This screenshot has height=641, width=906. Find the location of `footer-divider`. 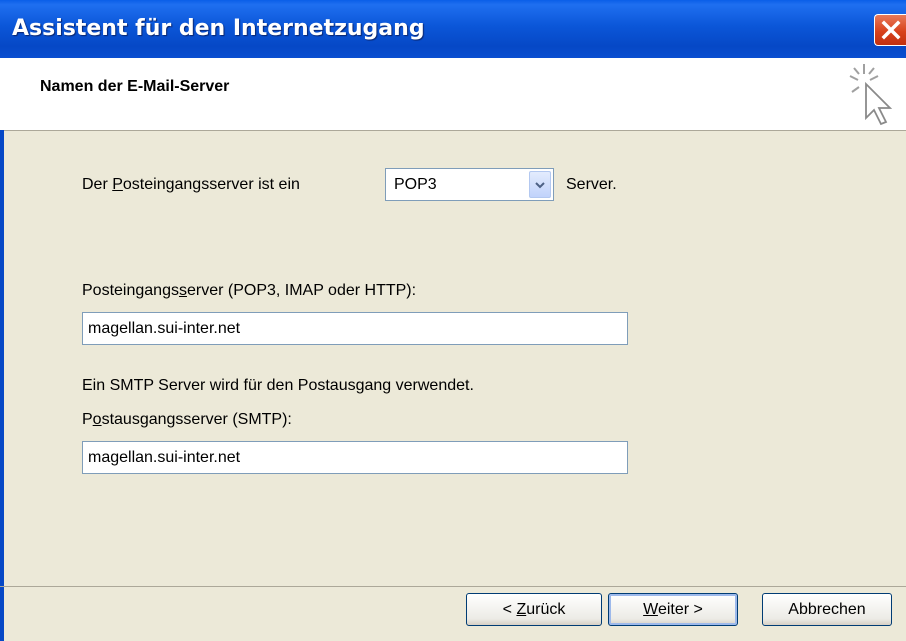

footer-divider is located at coordinates (453, 586).